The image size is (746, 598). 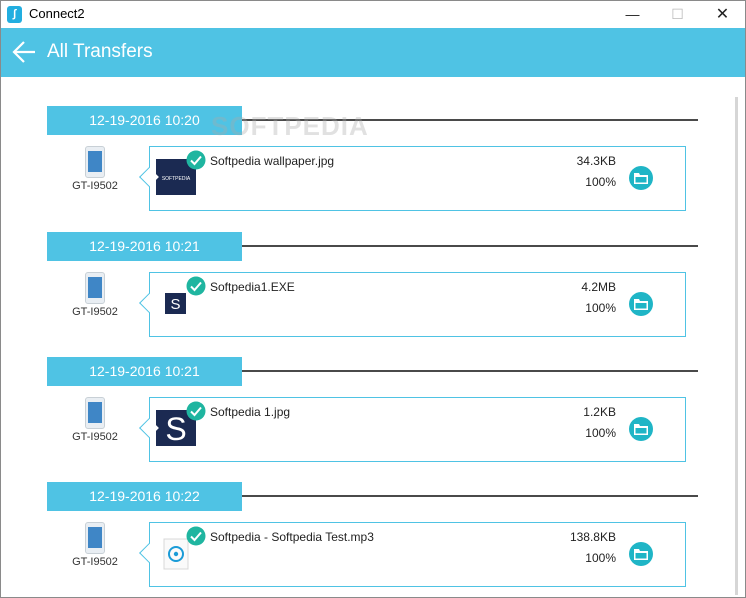 I want to click on page-header: All Transfers, so click(x=373, y=52).